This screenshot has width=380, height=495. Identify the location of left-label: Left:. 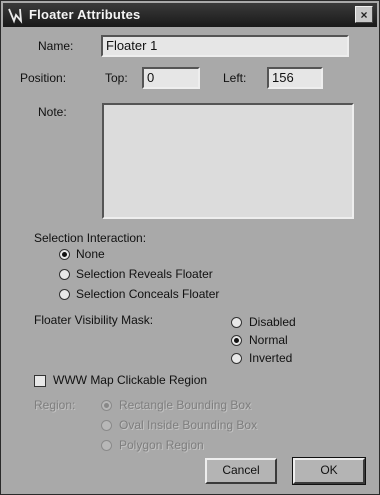
(235, 78).